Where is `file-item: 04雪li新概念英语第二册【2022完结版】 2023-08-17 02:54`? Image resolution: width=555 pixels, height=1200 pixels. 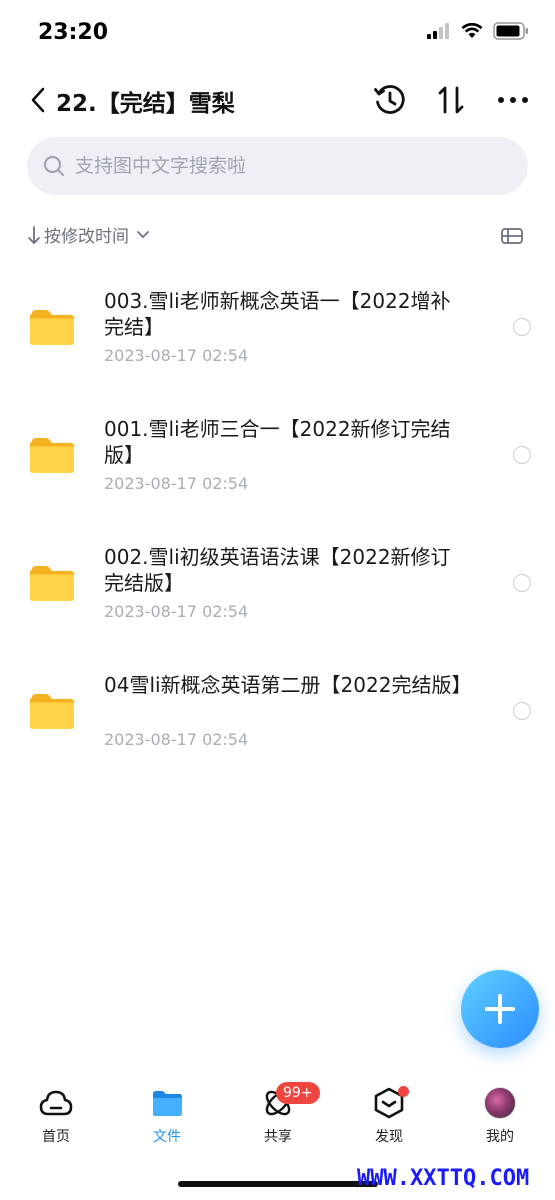 file-item: 04雪li新概念英语第二册【2022完结版】 2023-08-17 02:54 is located at coordinates (277, 716).